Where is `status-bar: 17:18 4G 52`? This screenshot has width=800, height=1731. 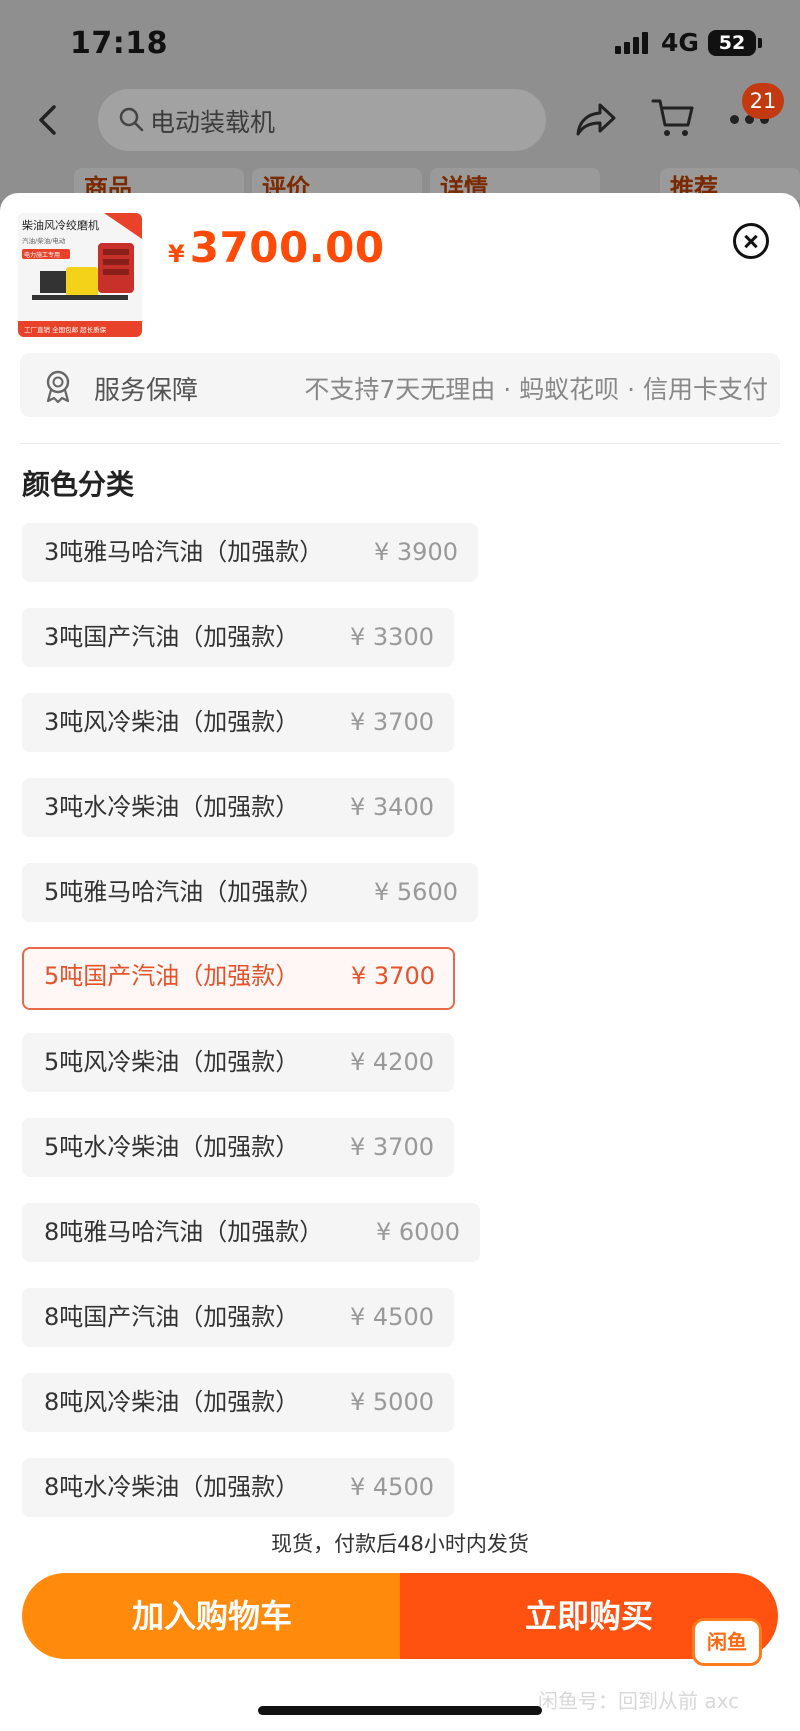 status-bar: 17:18 4G 52 is located at coordinates (400, 44).